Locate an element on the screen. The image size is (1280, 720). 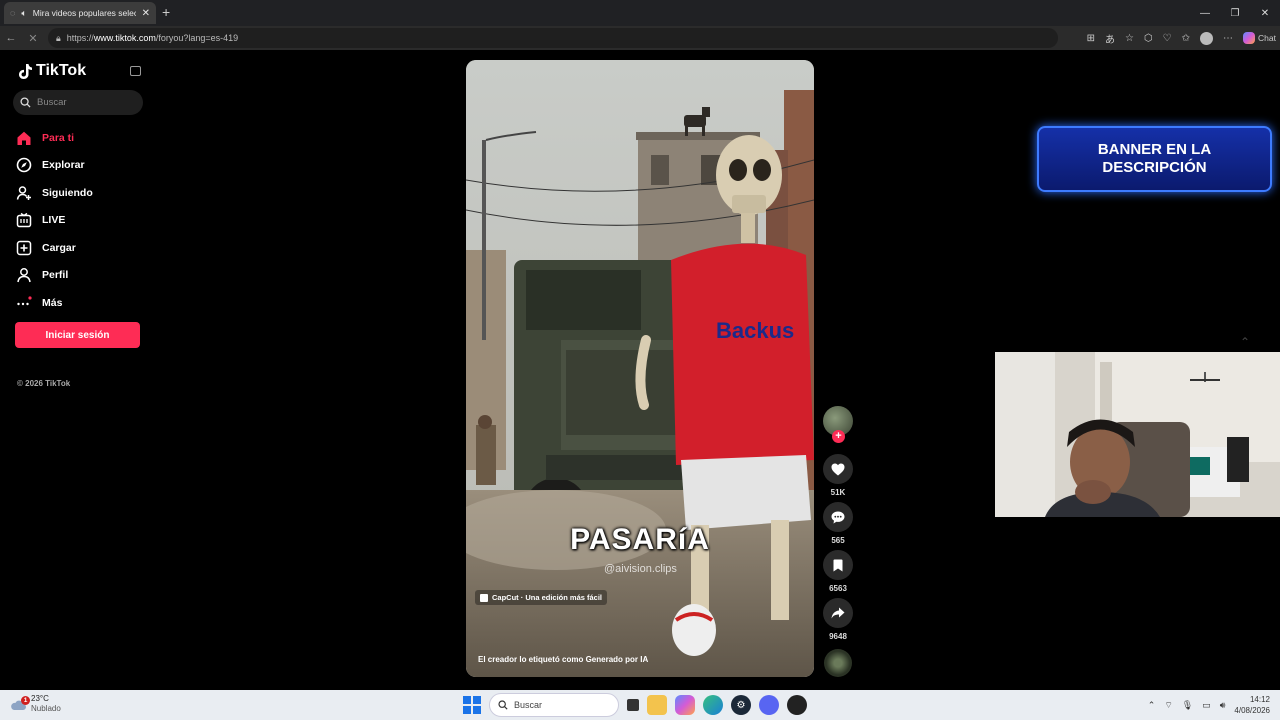
taskbar-search-input: Buscar is located at coordinates (554, 705).